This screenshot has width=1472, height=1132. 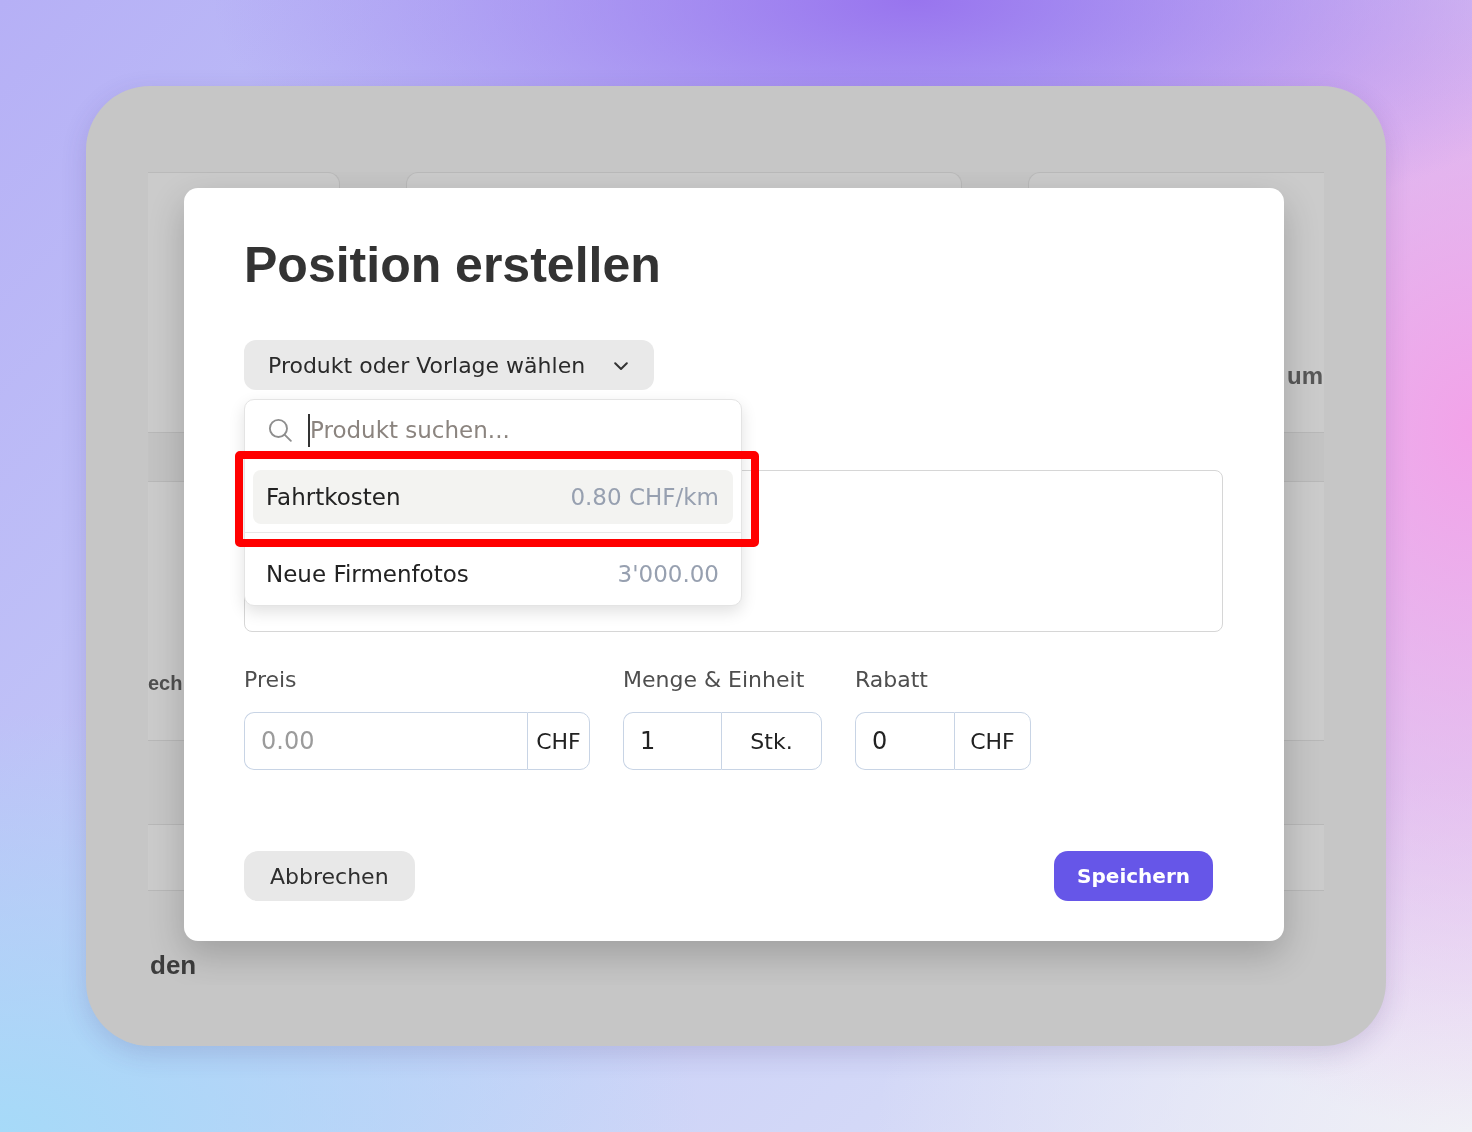 I want to click on field-label: Preis, so click(x=270, y=680).